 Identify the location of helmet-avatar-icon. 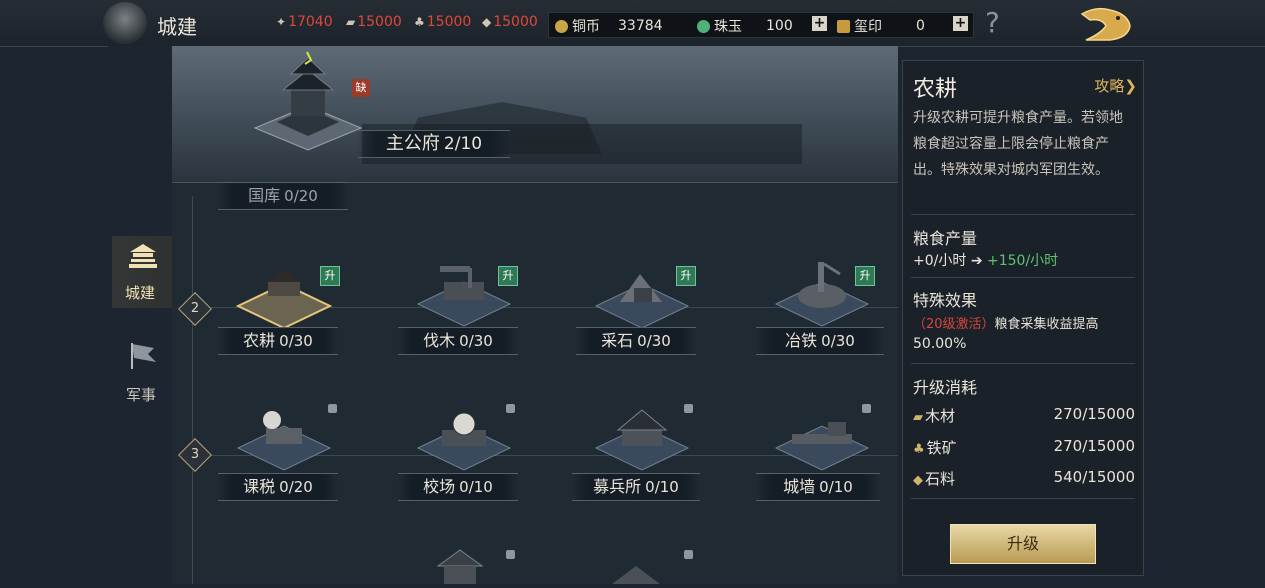
(125, 23).